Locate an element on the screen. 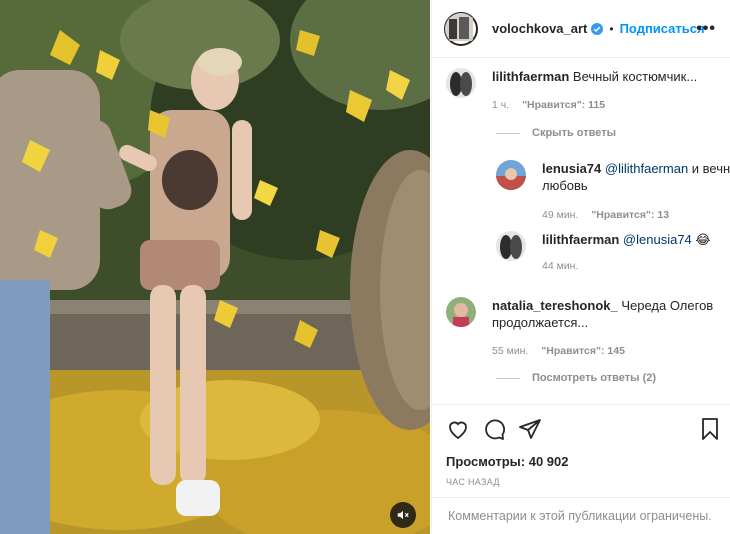  bookmark-icon is located at coordinates (710, 429).